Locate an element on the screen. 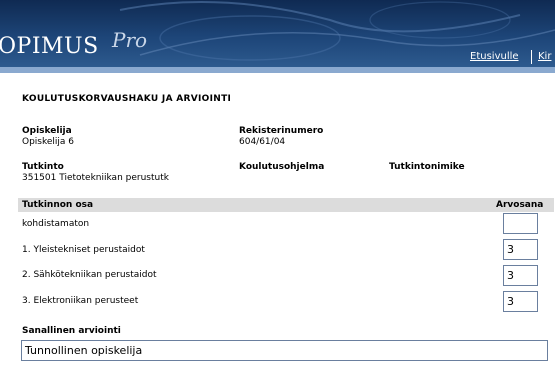 The width and height of the screenshot is (555, 365). nav-link-kir: Kir is located at coordinates (544, 56).